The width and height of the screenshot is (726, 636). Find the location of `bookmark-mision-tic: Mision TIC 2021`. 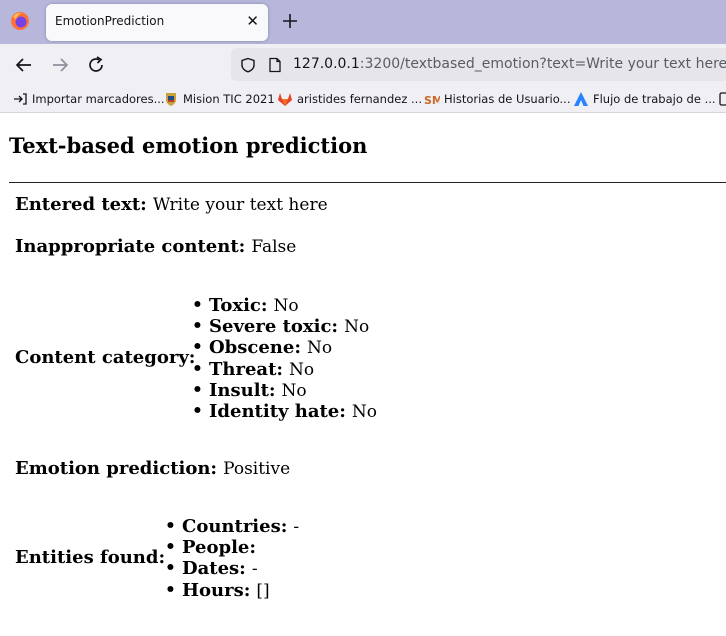

bookmark-mision-tic: Mision TIC 2021 is located at coordinates (219, 99).